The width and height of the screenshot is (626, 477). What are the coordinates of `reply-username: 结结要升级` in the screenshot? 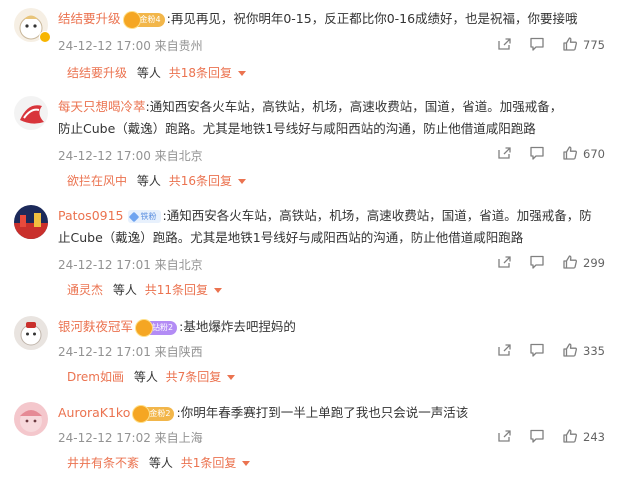 It's located at (97, 73).